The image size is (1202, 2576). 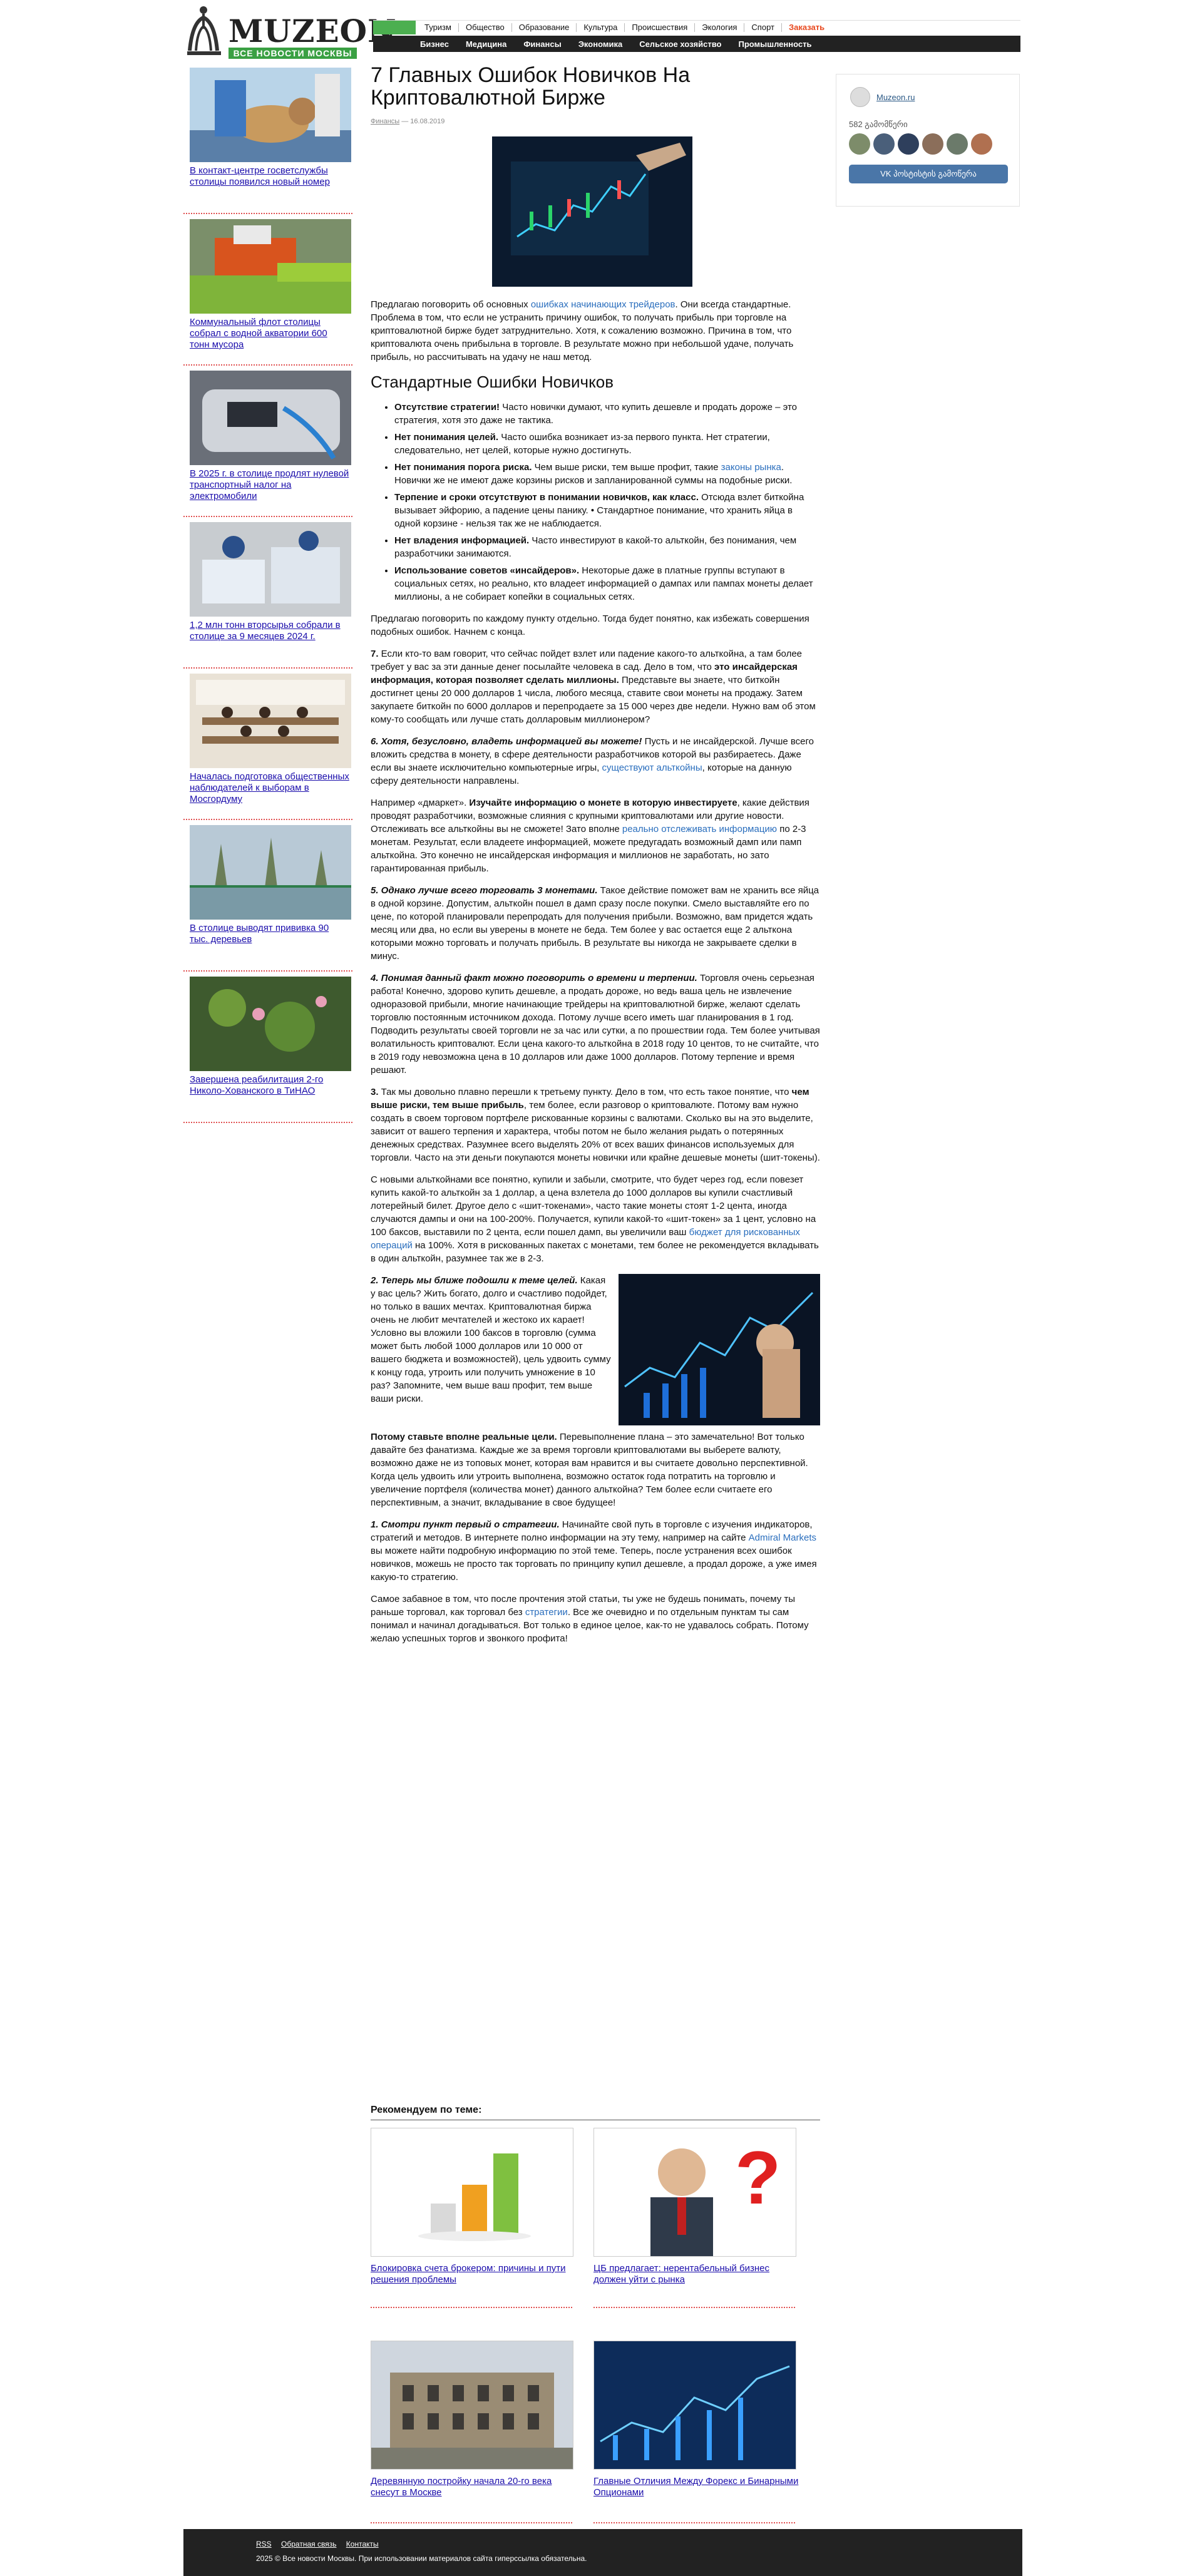 What do you see at coordinates (270, 872) in the screenshot?
I see `park-photo` at bounding box center [270, 872].